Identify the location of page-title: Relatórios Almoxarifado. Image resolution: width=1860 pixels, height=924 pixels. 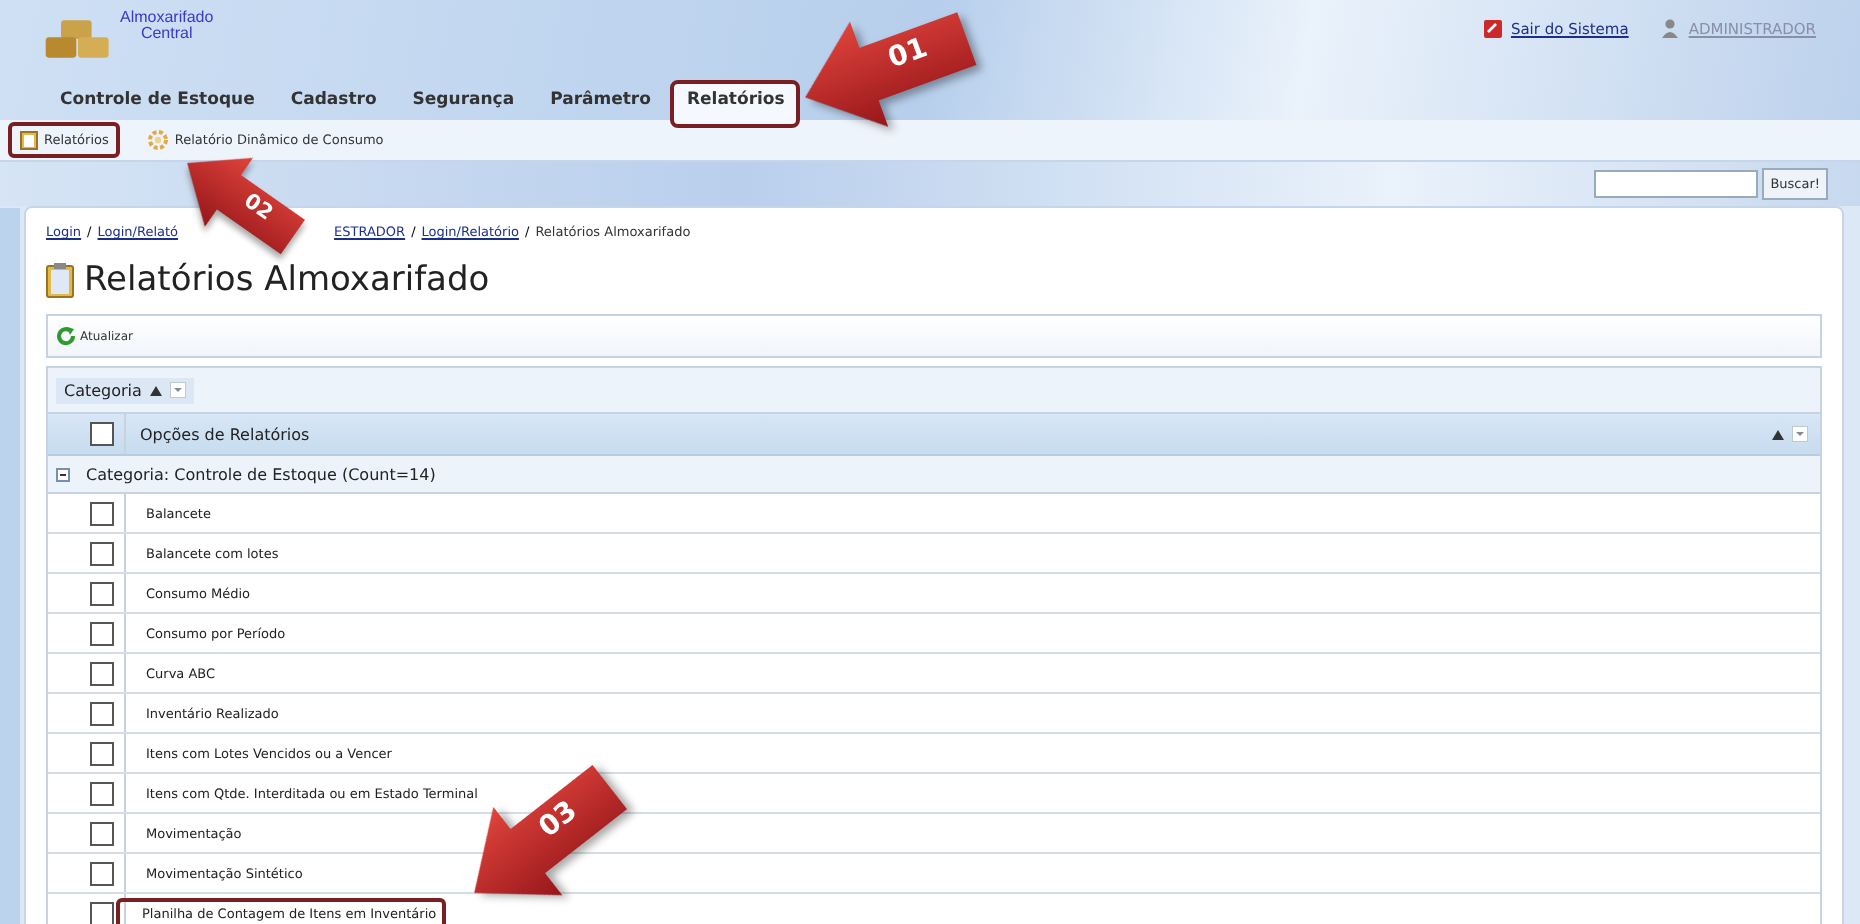
(287, 280).